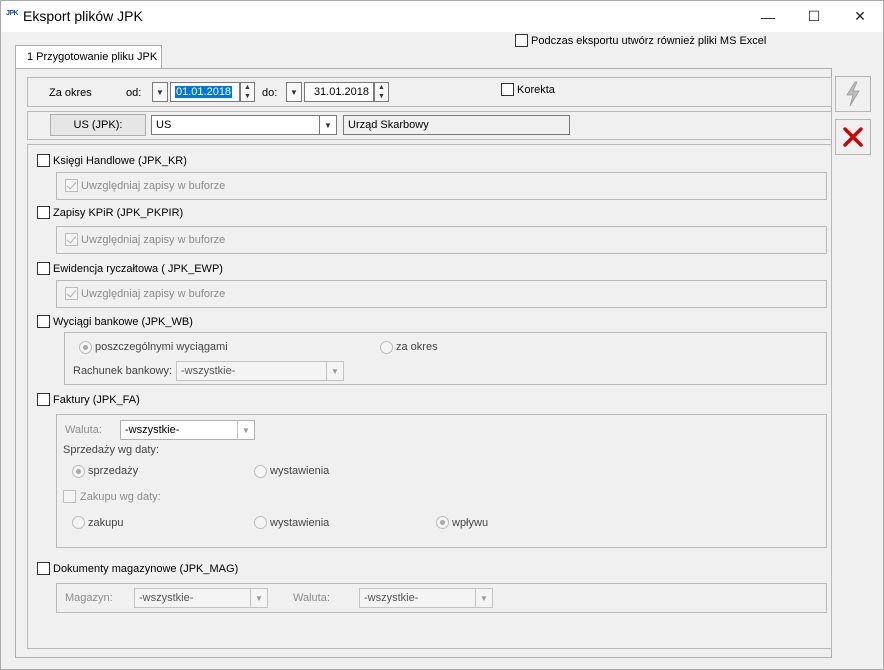 This screenshot has height=670, width=884. I want to click on us-jpk-button-label: US (JPK):, so click(98, 125).